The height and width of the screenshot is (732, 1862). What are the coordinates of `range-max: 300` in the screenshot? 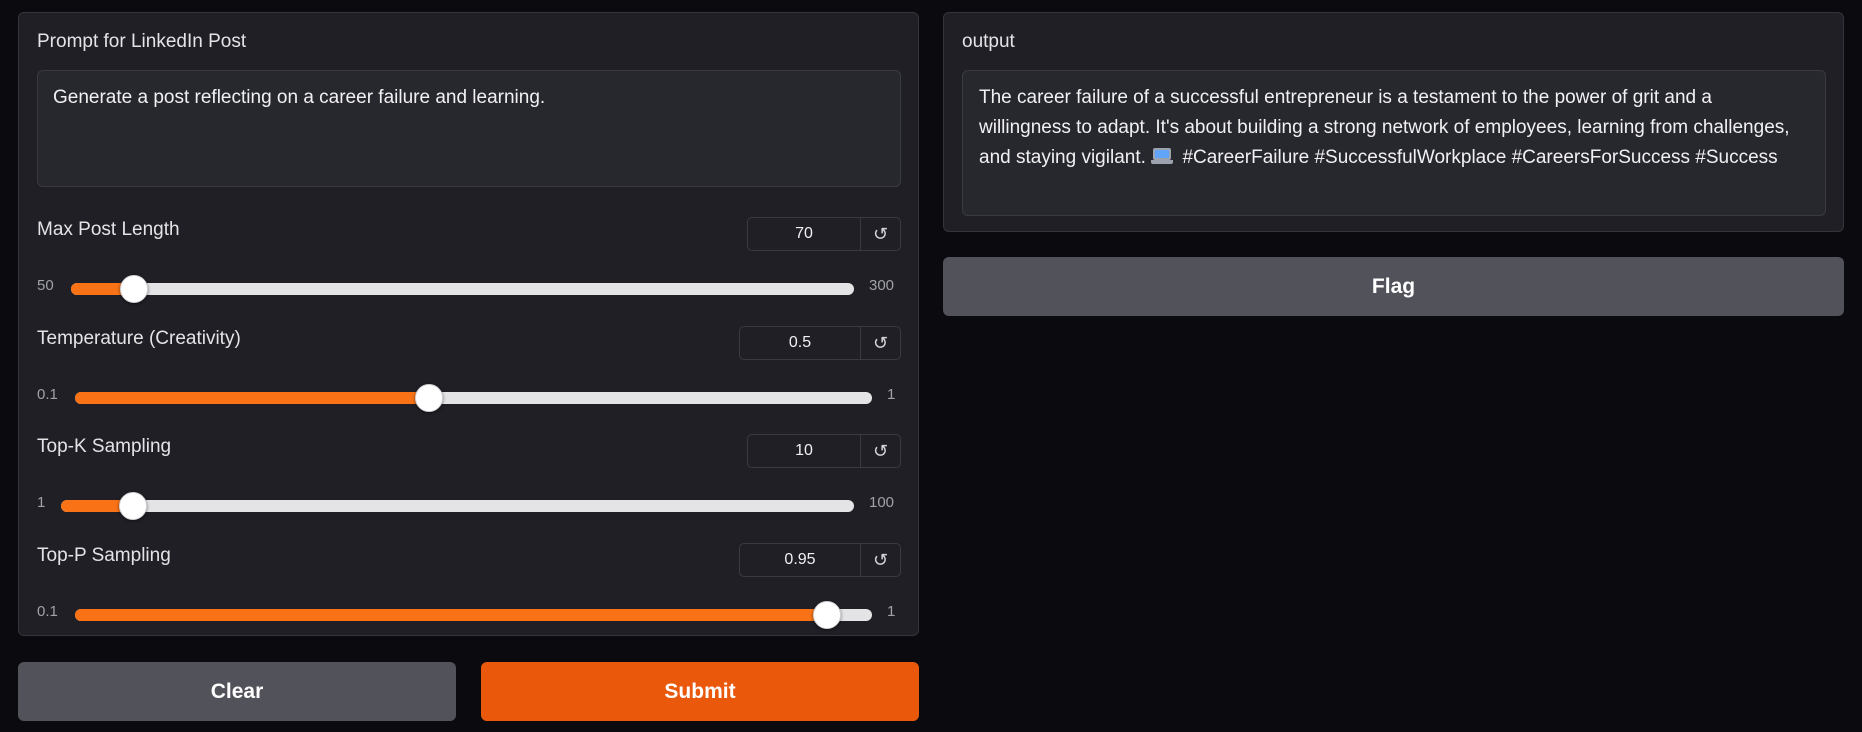 It's located at (882, 285).